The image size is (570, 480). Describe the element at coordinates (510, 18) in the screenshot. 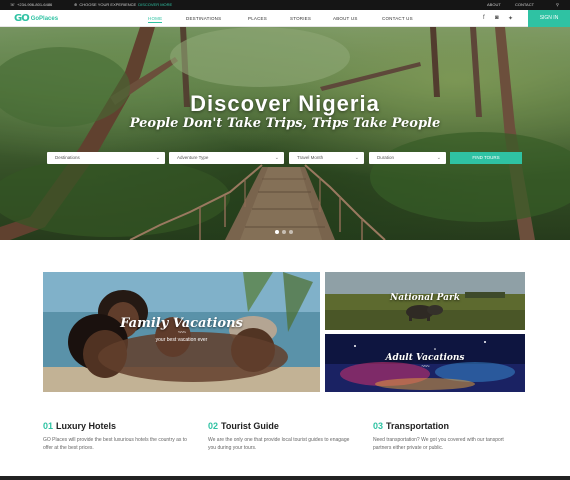

I see `twitter-icon: ✦` at that location.